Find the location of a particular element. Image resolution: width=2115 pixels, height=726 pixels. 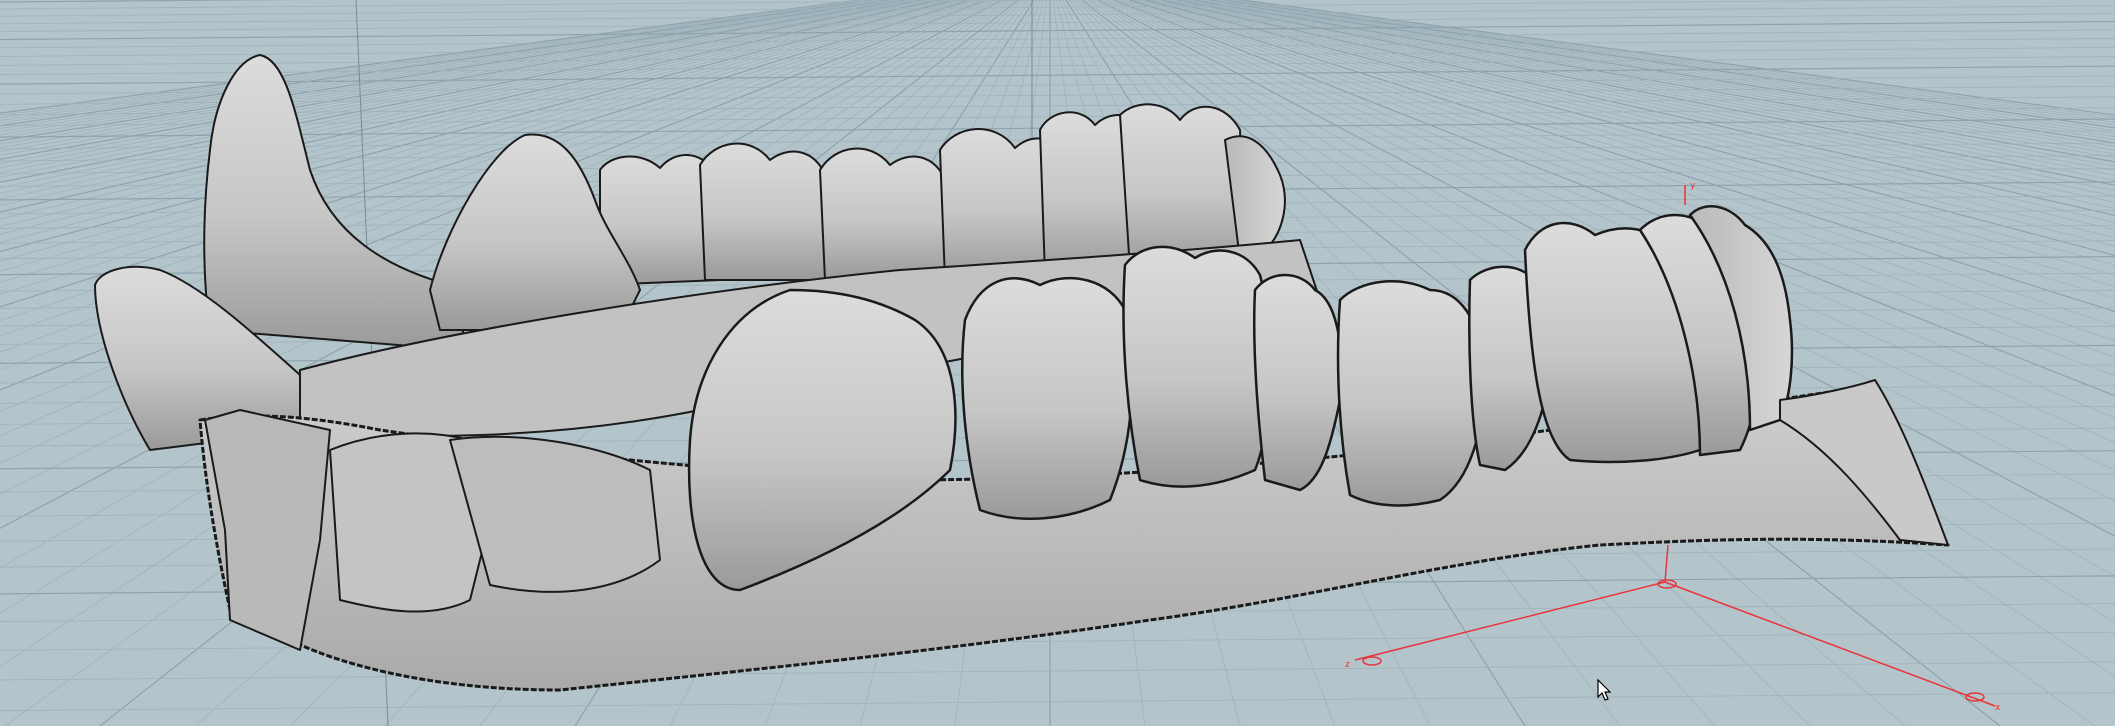

gizmo-y-label: y is located at coordinates (1693, 186).